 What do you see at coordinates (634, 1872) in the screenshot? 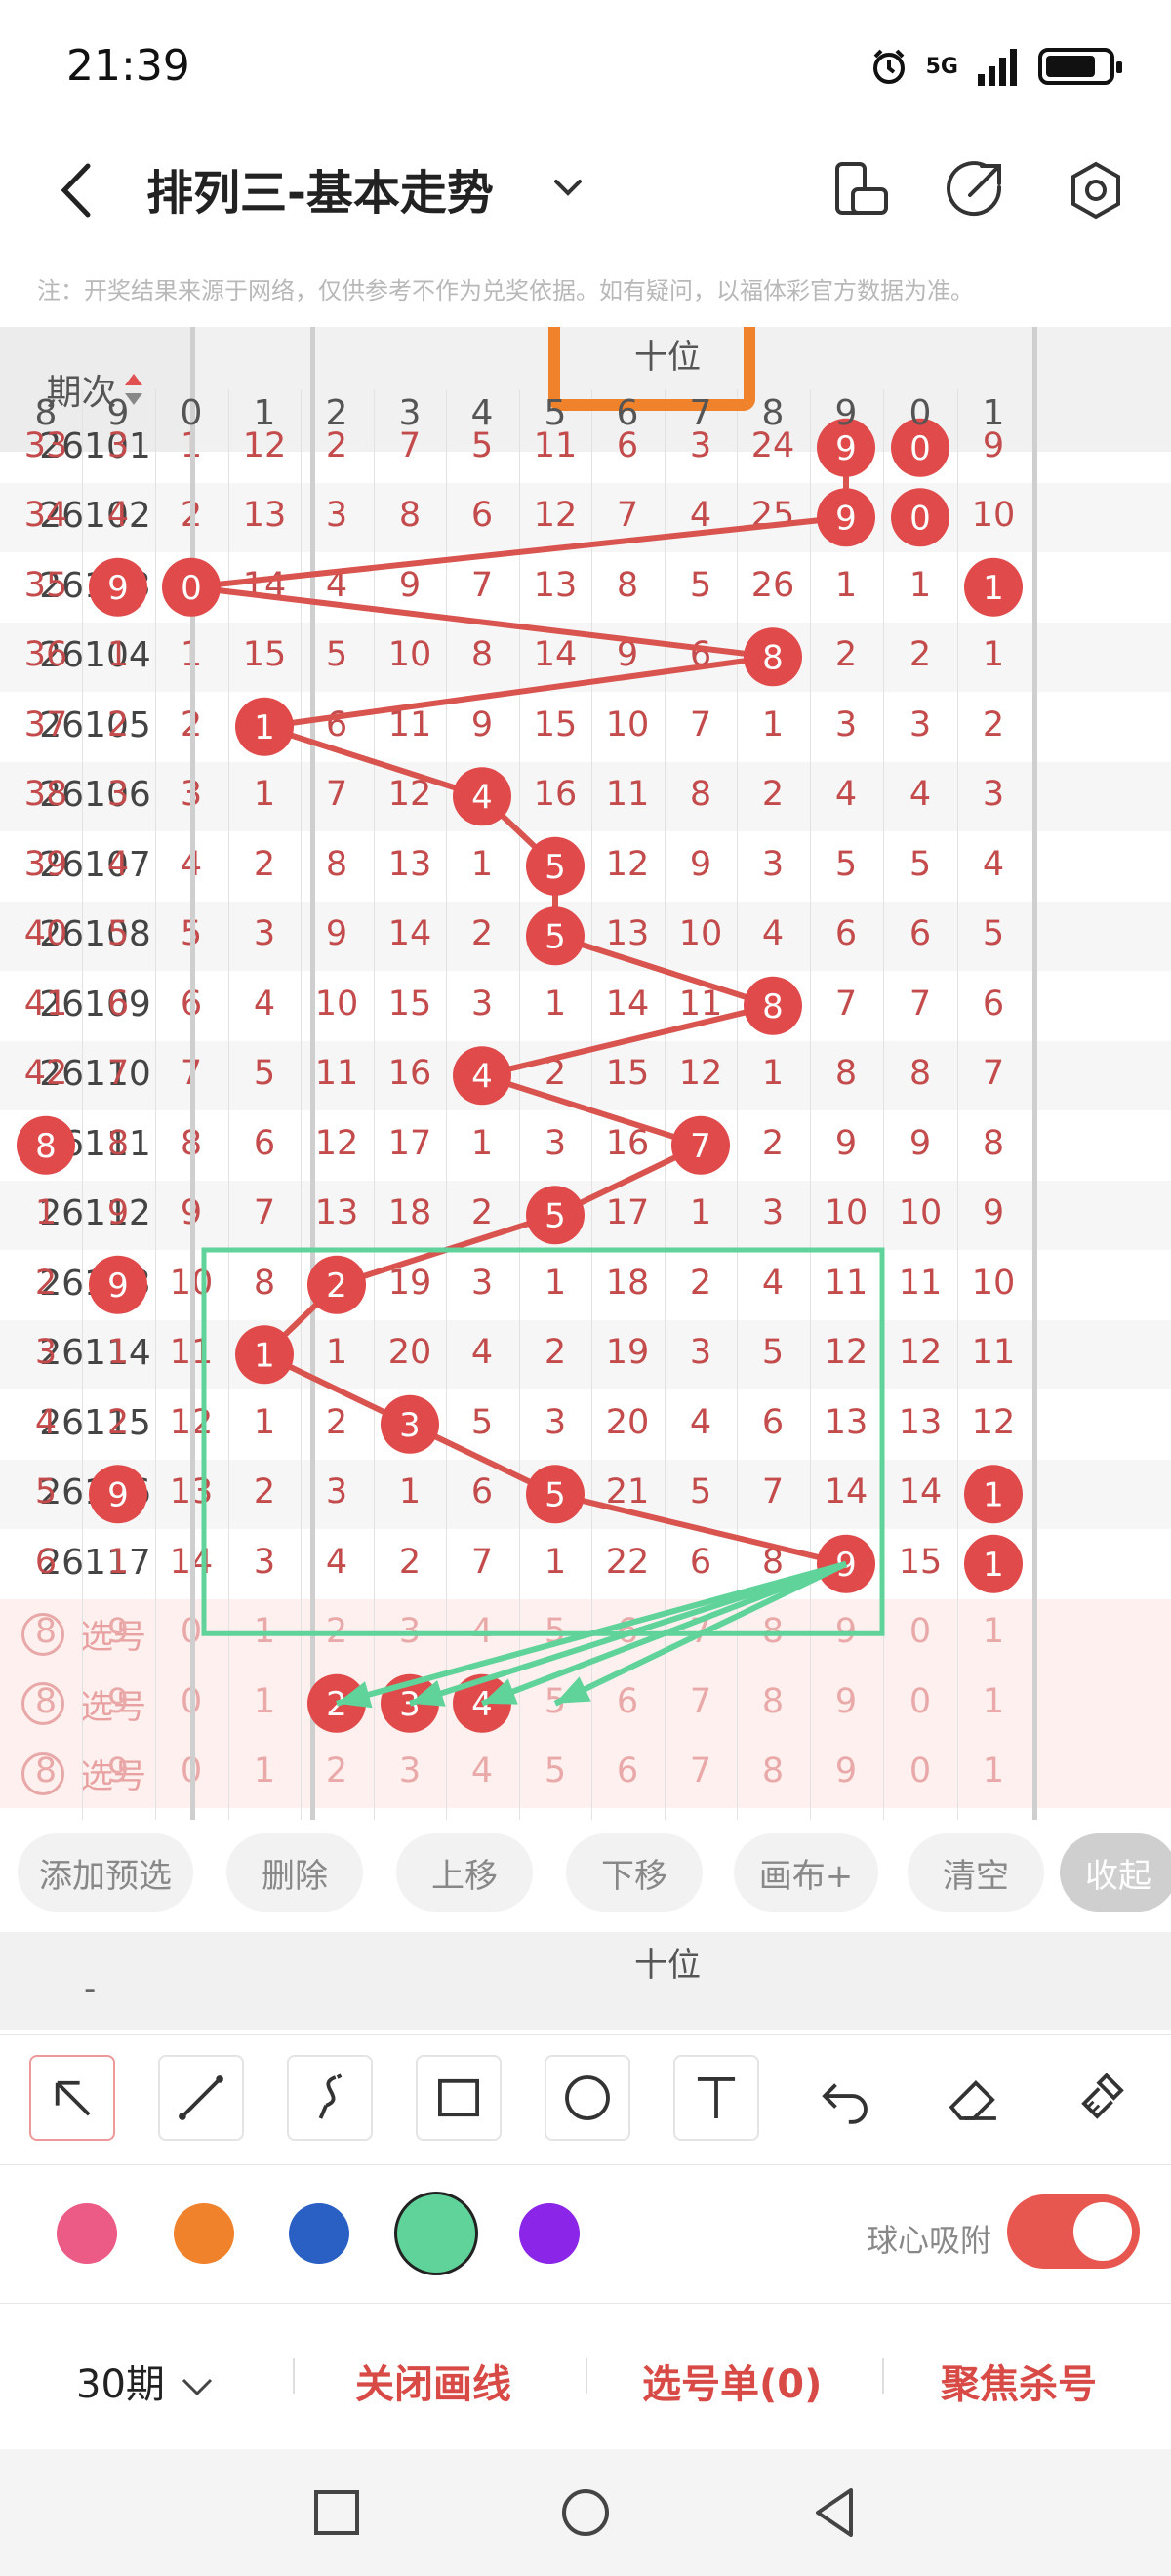
I see `action-button-3: 下移` at bounding box center [634, 1872].